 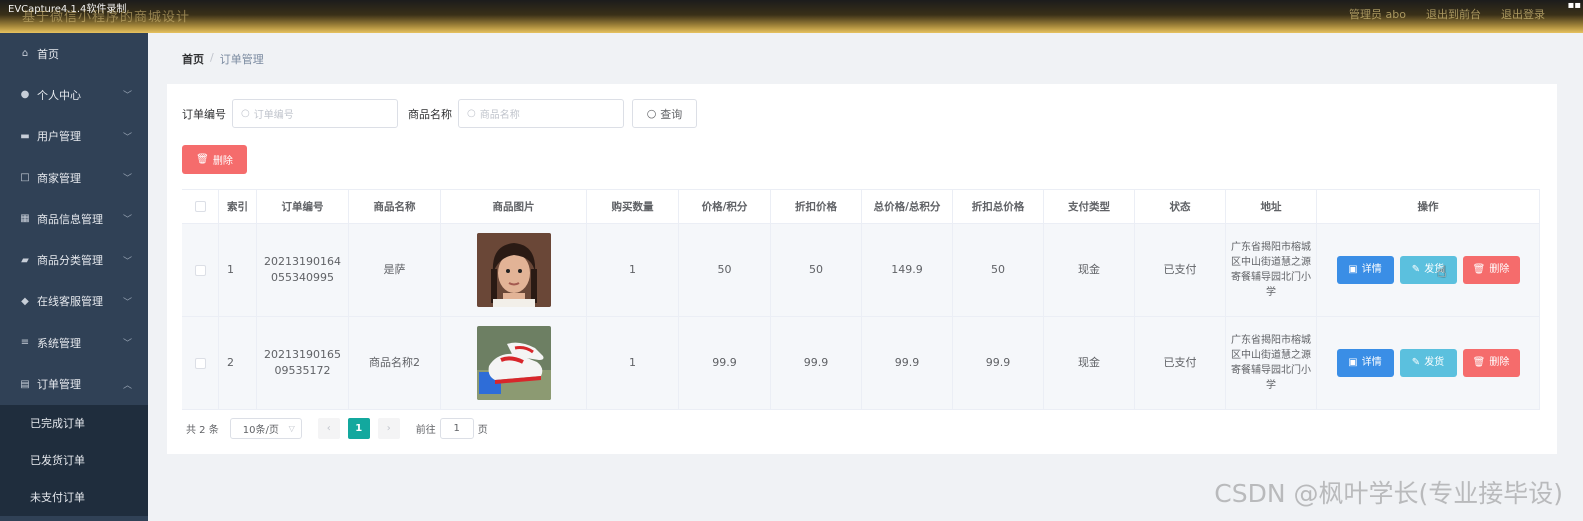 What do you see at coordinates (74, 136) in the screenshot?
I see `sidebar-item-2: ▬ 用户管理 ﹀` at bounding box center [74, 136].